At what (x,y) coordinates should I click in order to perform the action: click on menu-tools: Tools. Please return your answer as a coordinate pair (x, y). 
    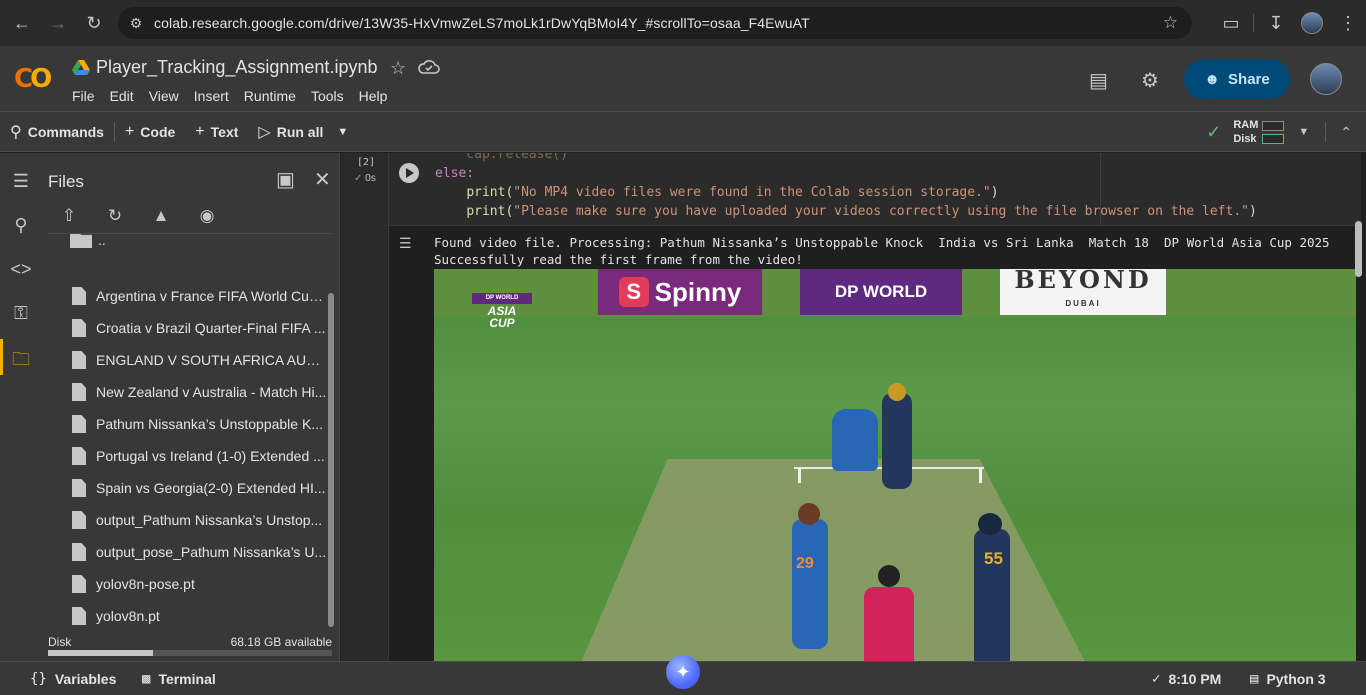
    Looking at the image, I should click on (331, 96).